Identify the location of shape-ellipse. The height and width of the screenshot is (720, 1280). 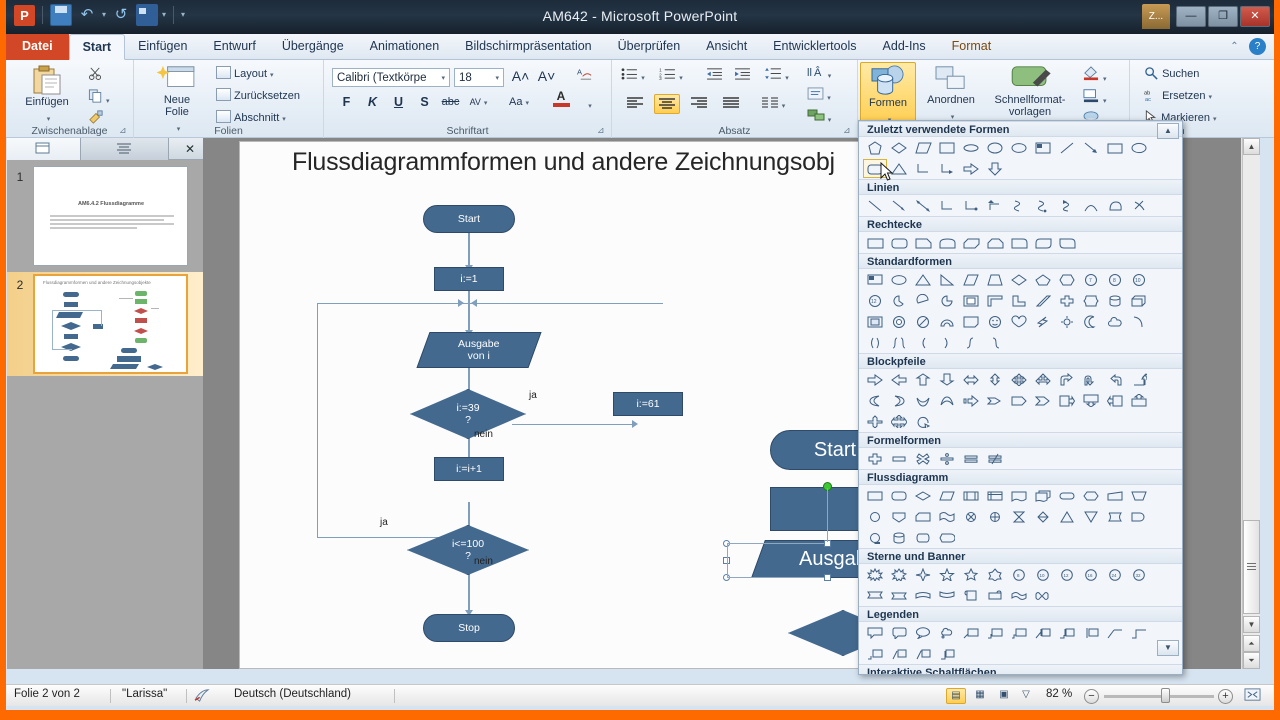
(995, 147).